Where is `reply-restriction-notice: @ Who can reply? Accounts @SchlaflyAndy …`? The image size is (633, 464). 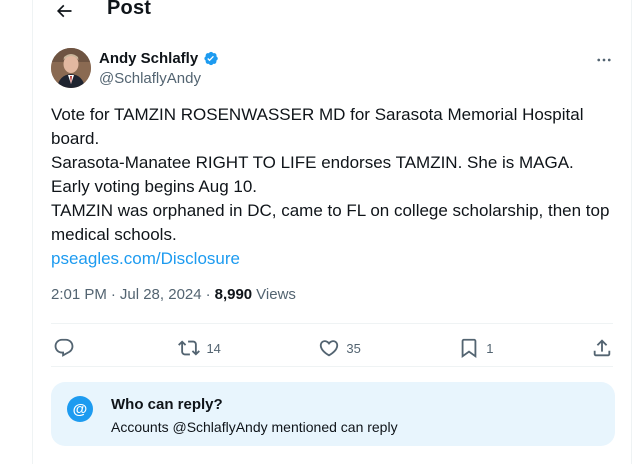 reply-restriction-notice: @ Who can reply? Accounts @SchlaflyAndy … is located at coordinates (333, 414).